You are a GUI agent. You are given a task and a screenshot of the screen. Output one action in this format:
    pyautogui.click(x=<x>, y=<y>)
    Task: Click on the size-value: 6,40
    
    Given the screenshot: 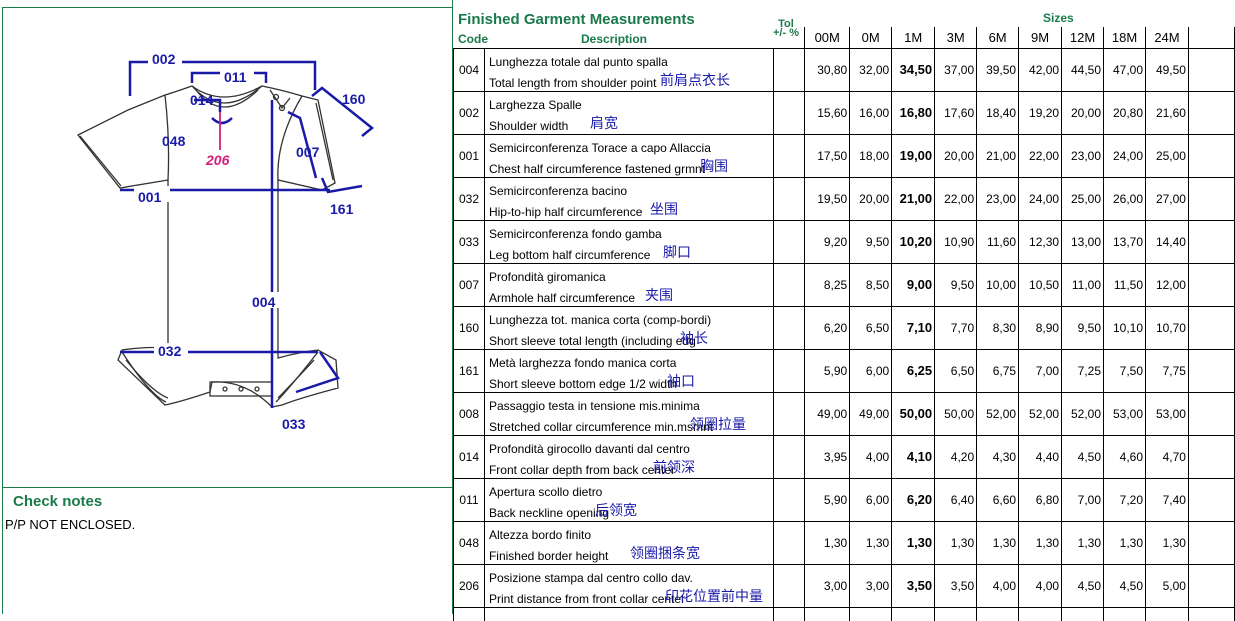 What is the action you would take?
    pyautogui.click(x=956, y=499)
    